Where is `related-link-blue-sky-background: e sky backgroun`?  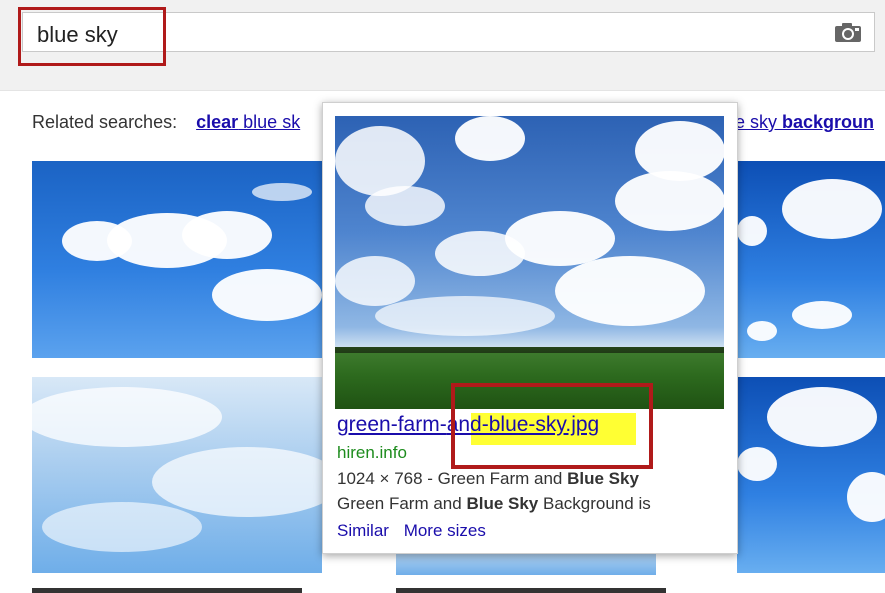 related-link-blue-sky-background: e sky backgroun is located at coordinates (804, 122).